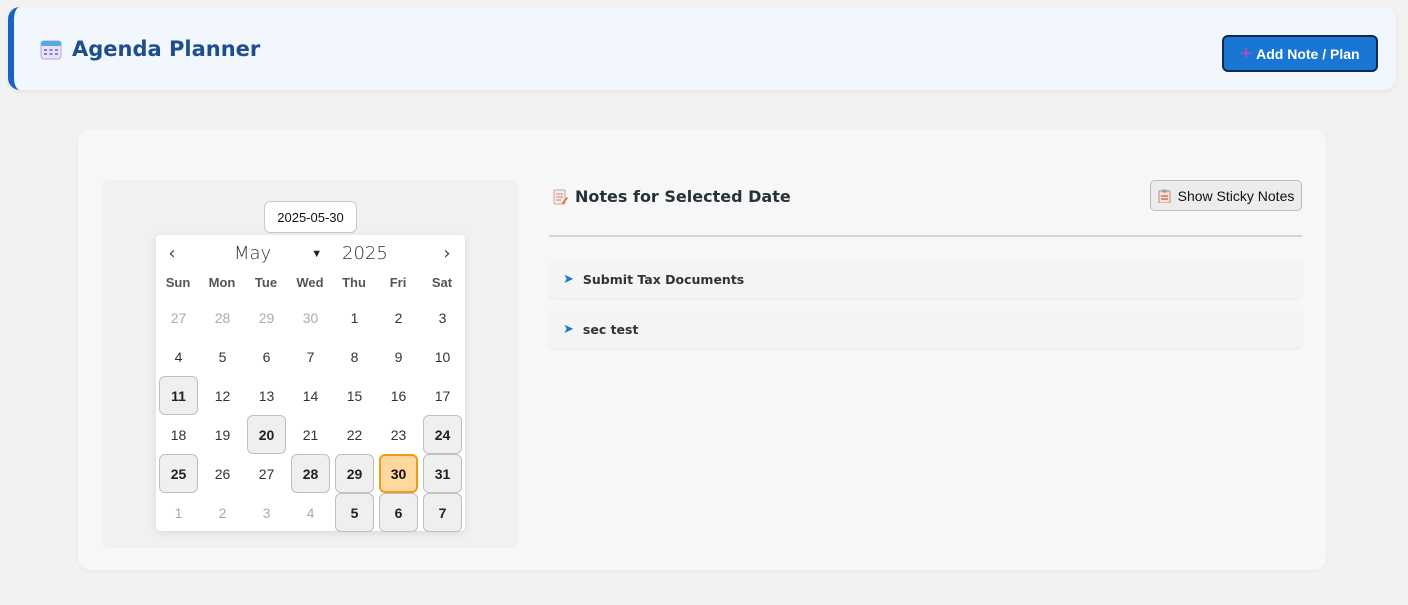 Image resolution: width=1408 pixels, height=605 pixels. I want to click on calendar-day: 24, so click(442, 434).